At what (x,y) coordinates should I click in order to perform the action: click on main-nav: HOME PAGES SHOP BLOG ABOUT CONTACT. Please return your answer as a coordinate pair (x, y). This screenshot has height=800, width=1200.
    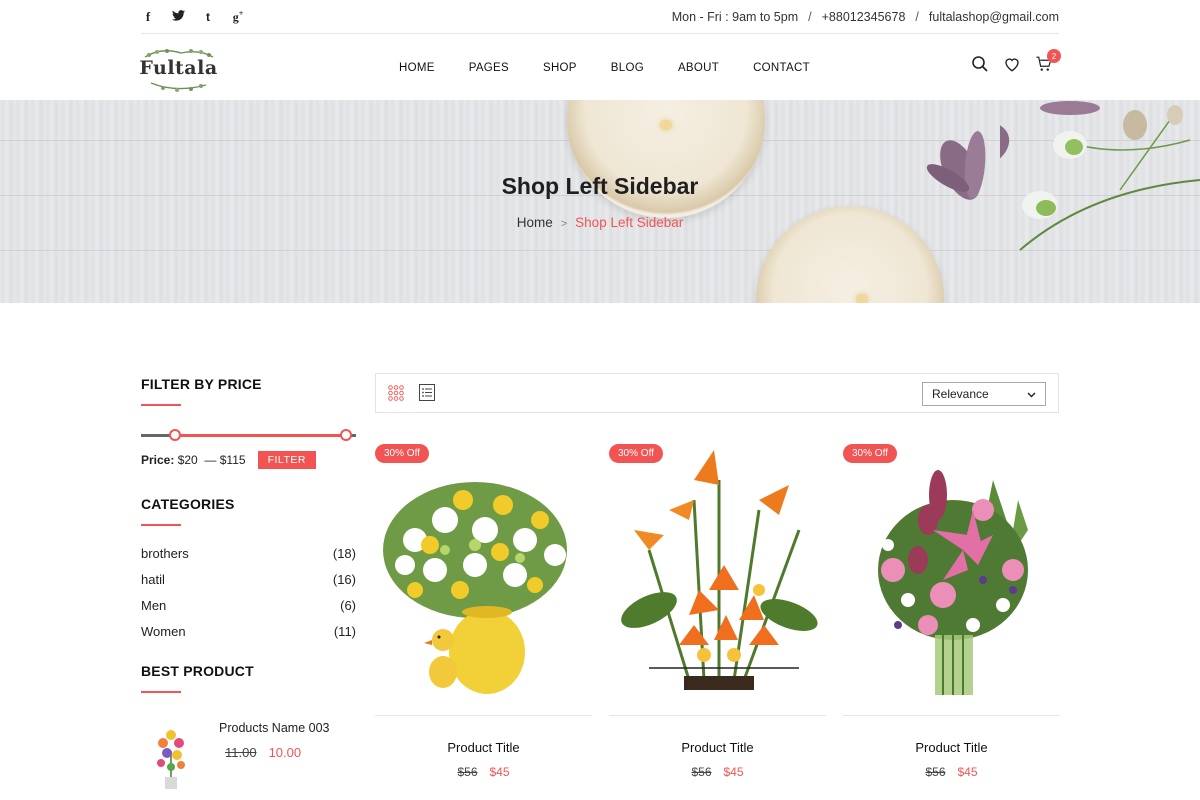
    Looking at the image, I should click on (621, 67).